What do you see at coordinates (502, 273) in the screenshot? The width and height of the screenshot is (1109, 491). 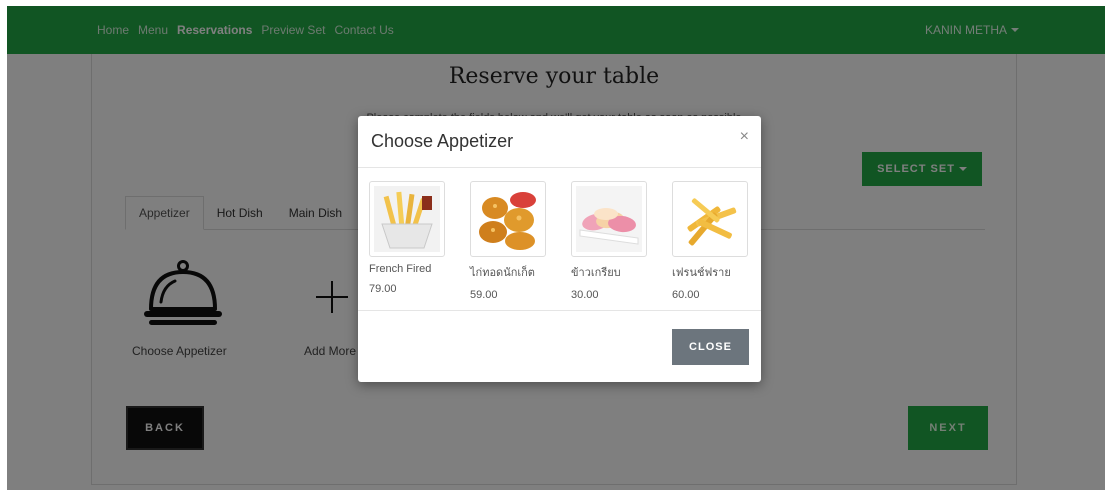 I see `item-name: ไก่ทอดนักเก็ต` at bounding box center [502, 273].